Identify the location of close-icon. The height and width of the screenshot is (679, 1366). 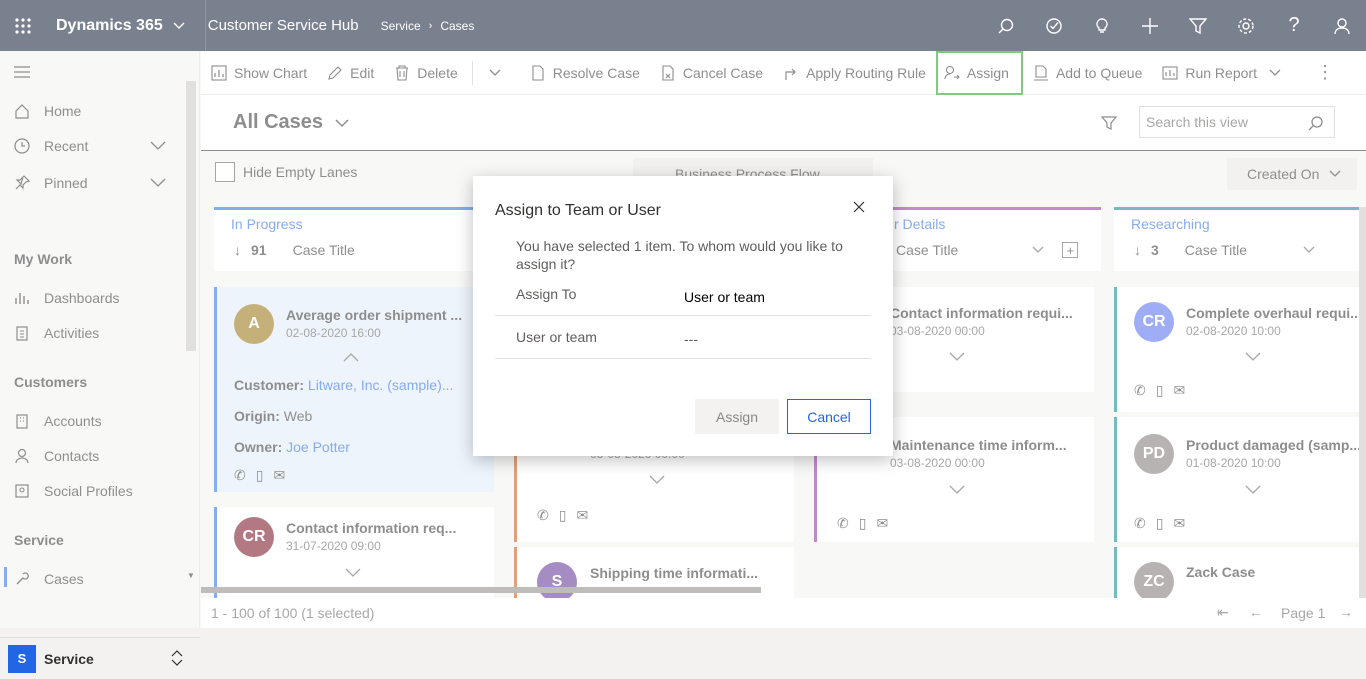
(859, 208).